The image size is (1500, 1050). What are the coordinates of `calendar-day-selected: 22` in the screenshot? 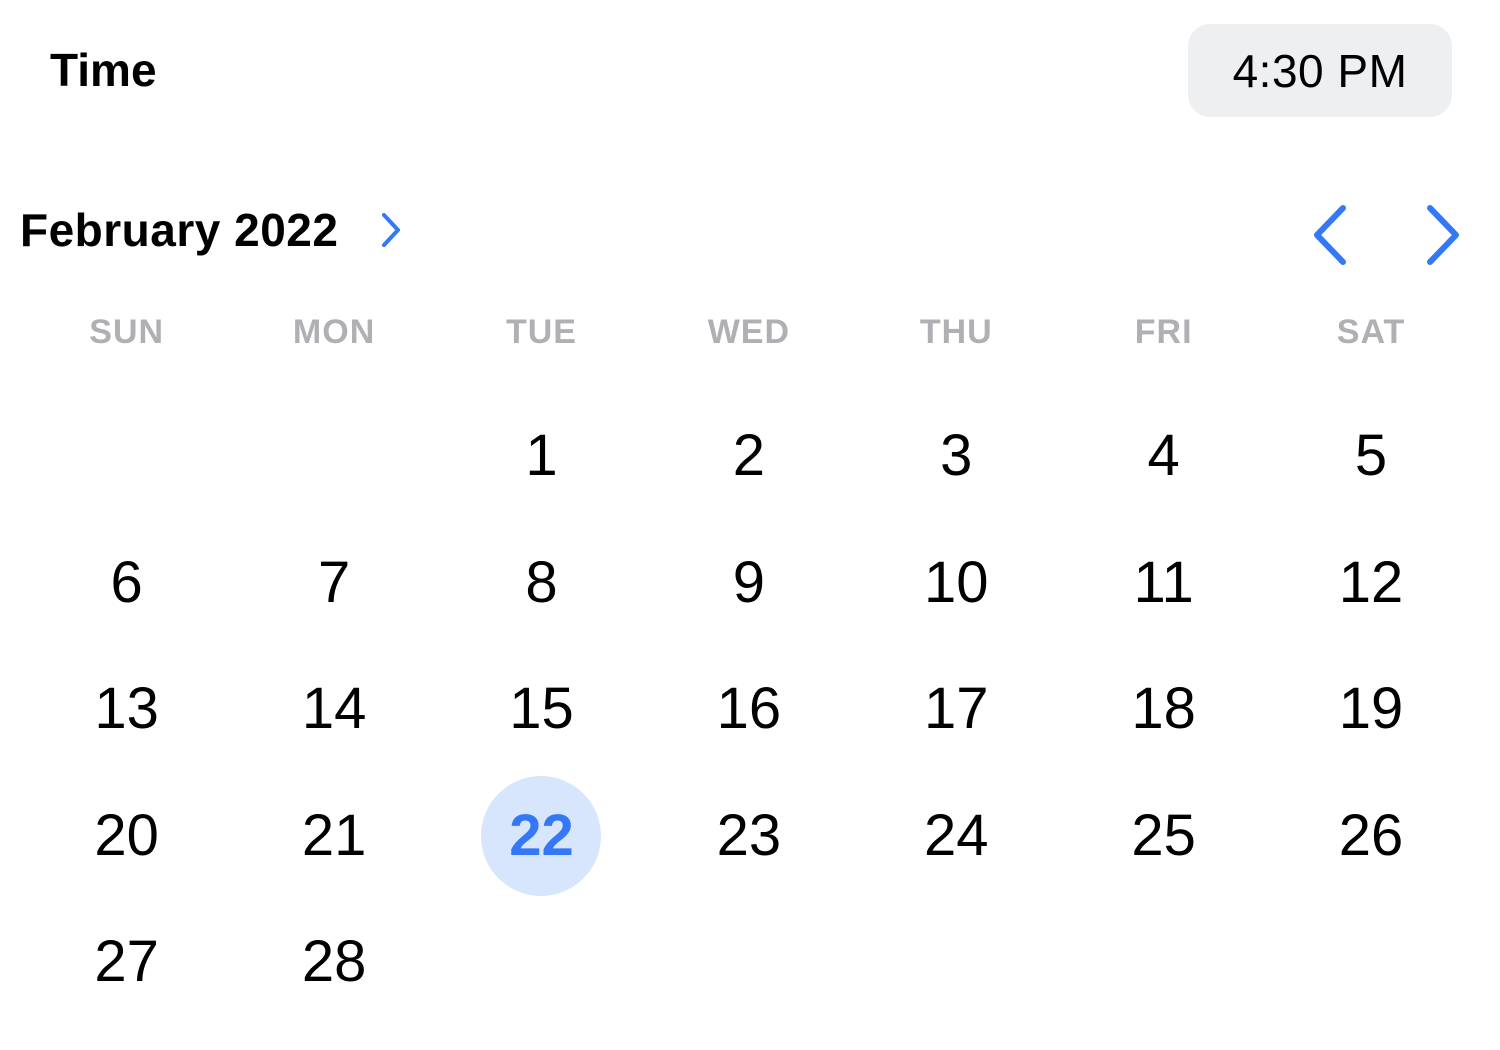 It's located at (541, 835).